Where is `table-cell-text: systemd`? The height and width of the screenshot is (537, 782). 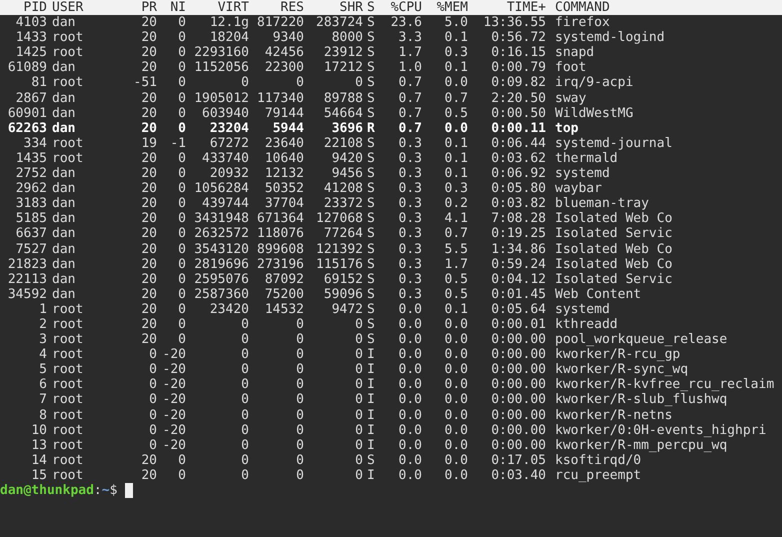 table-cell-text: systemd is located at coordinates (582, 174).